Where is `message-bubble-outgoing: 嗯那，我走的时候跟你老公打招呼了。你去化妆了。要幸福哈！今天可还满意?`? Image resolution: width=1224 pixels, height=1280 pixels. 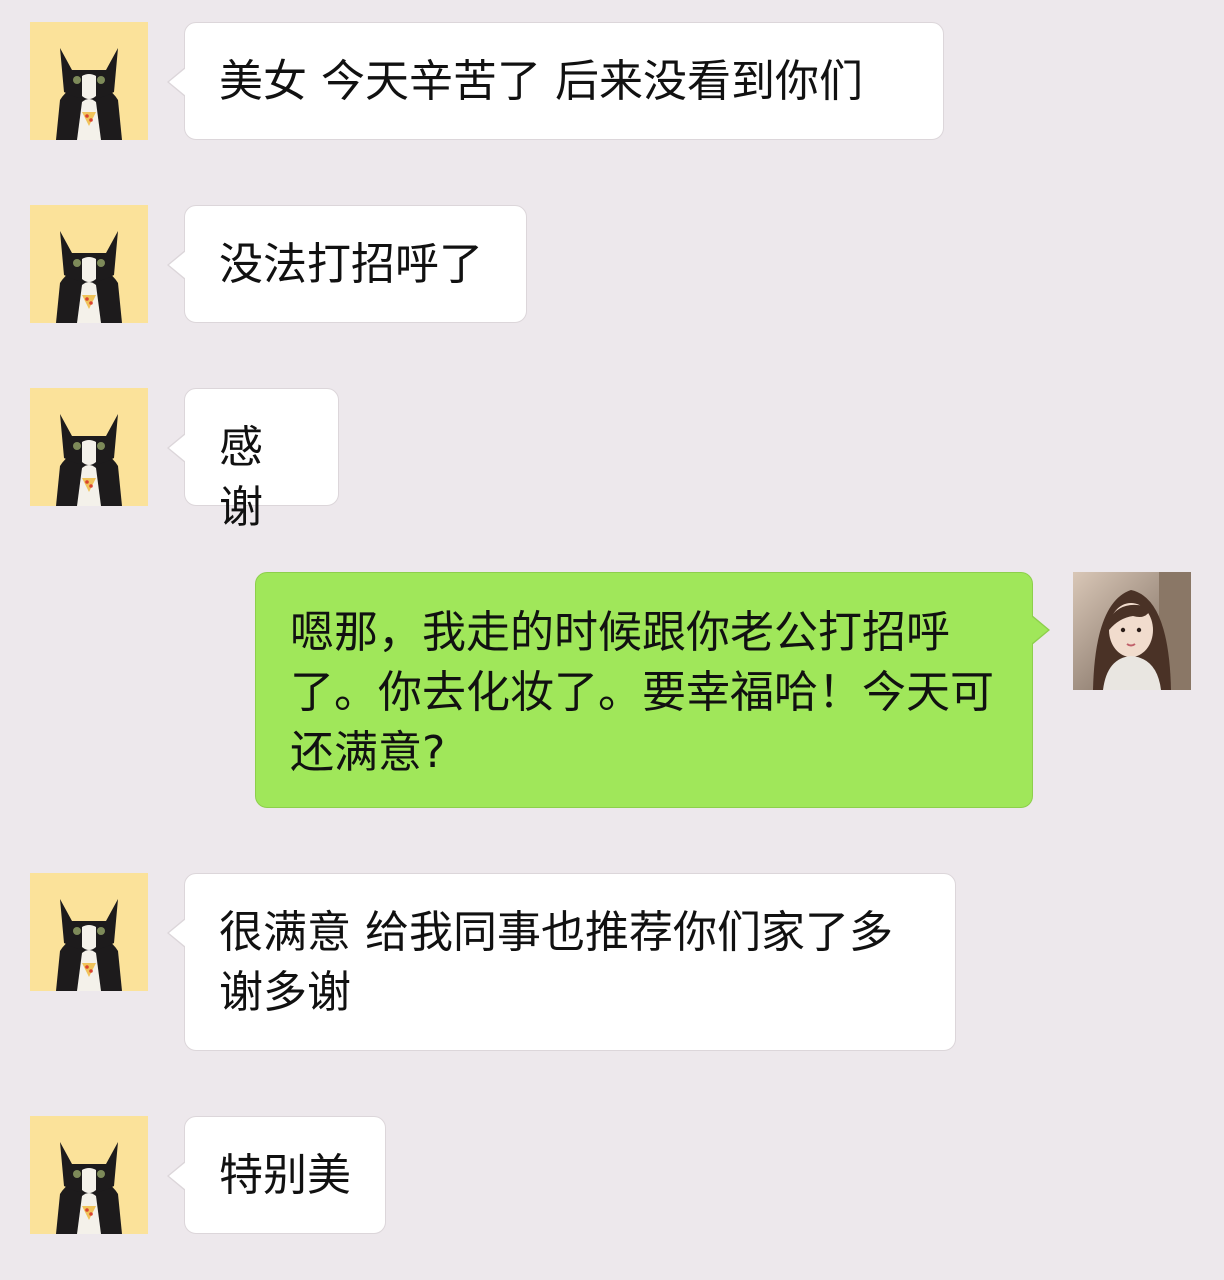 message-bubble-outgoing: 嗯那，我走的时候跟你老公打招呼了。你去化妆了。要幸福哈！今天可还满意? is located at coordinates (652, 690).